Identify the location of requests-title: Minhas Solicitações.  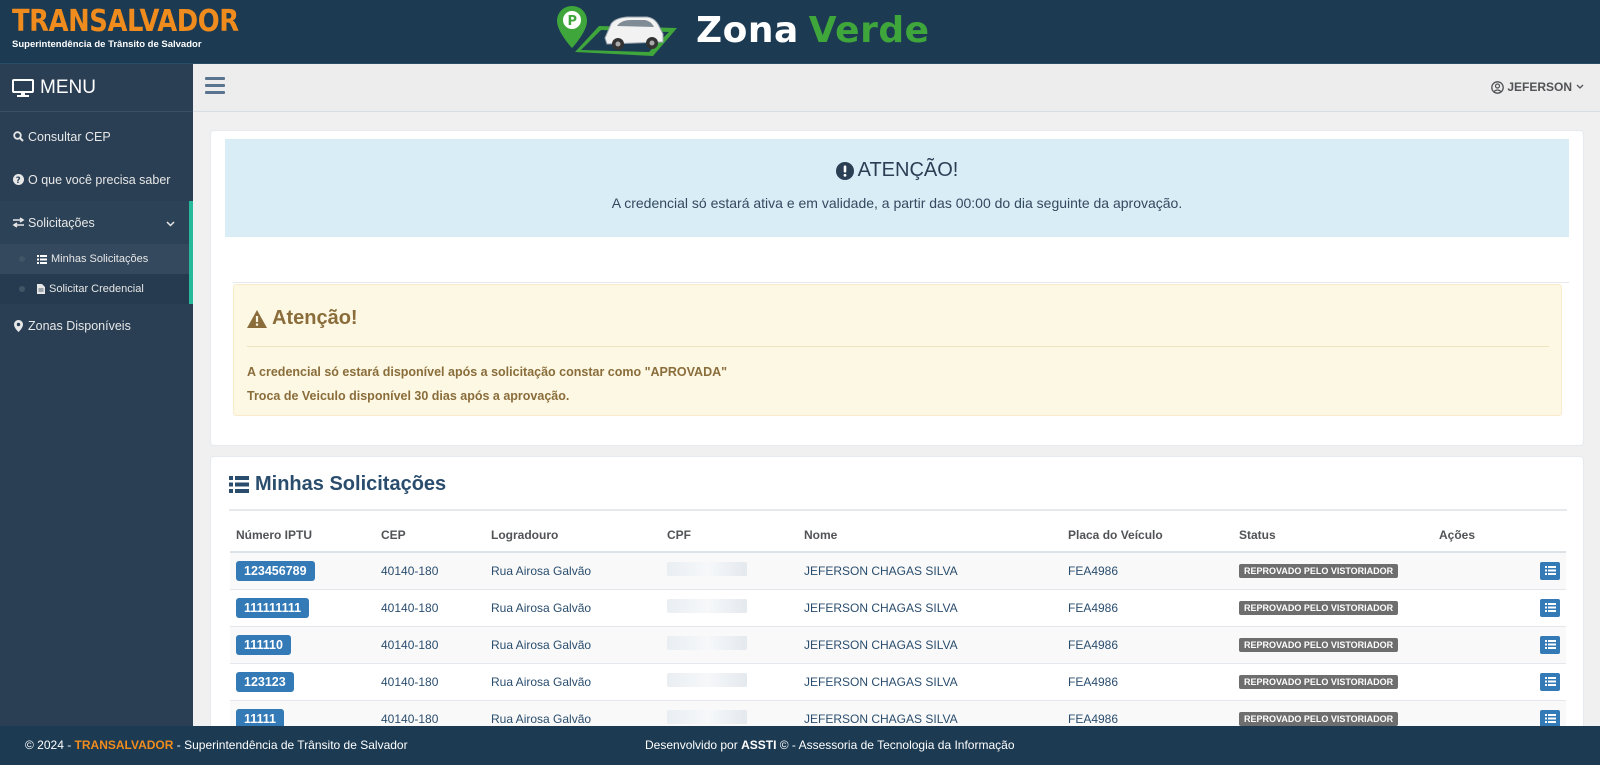
(337, 484).